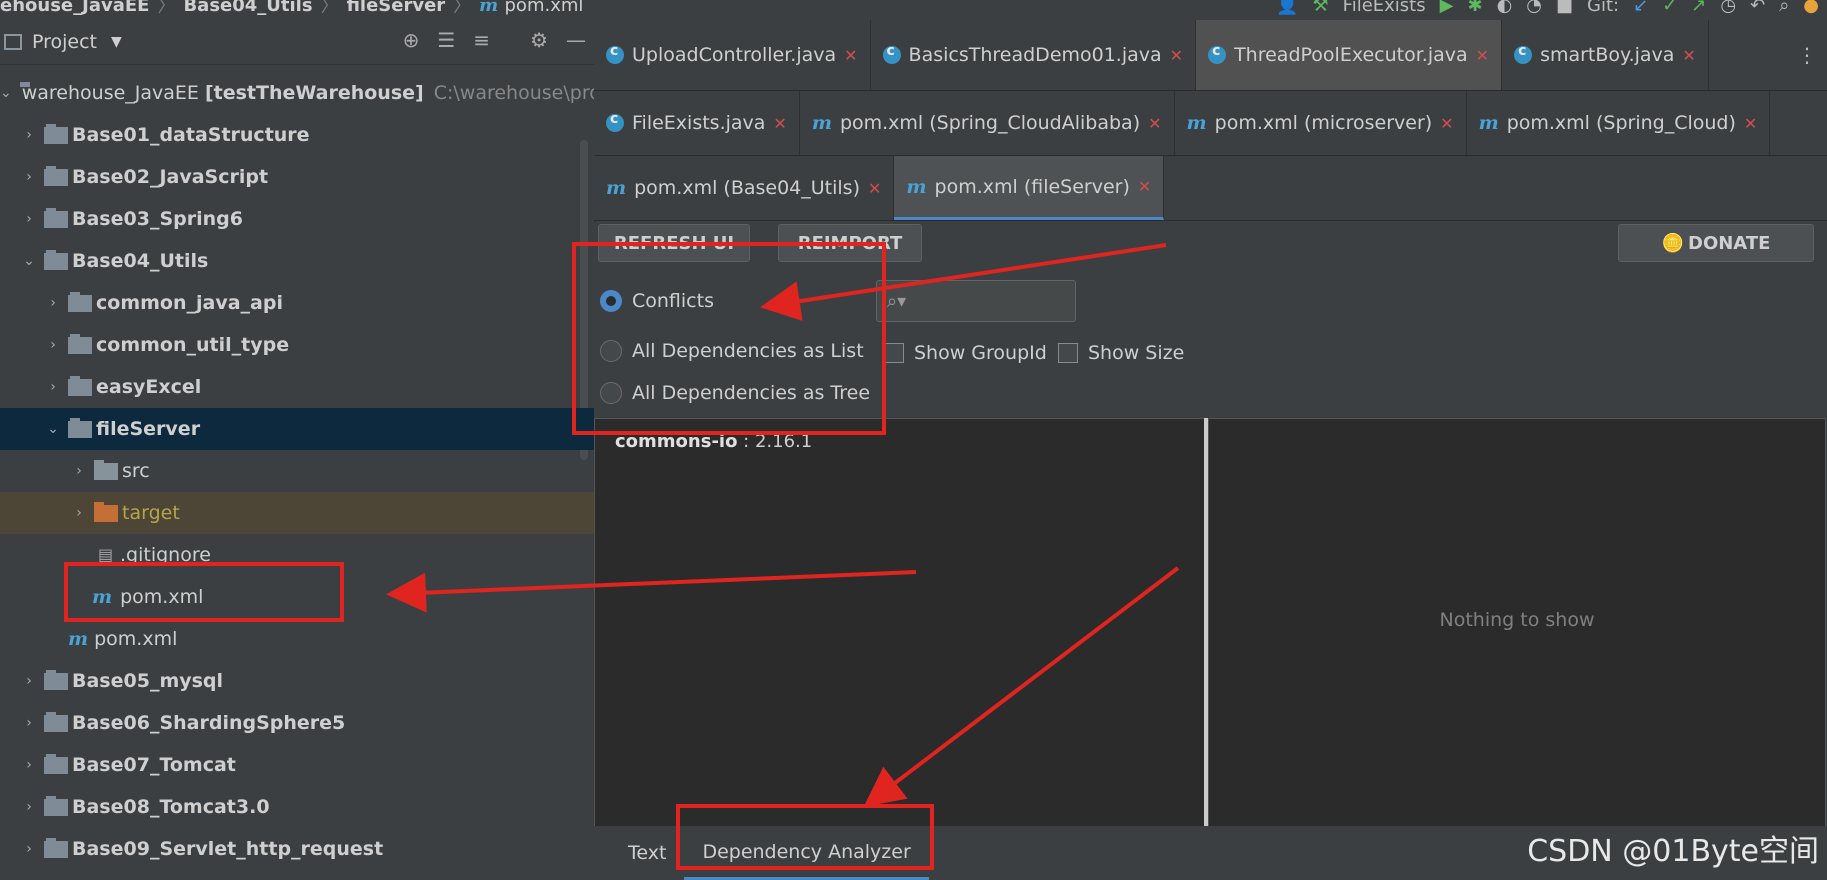 Image resolution: width=1827 pixels, height=880 pixels. What do you see at coordinates (1021, 686) in the screenshot?
I see `arrow-to-analyzer-tab` at bounding box center [1021, 686].